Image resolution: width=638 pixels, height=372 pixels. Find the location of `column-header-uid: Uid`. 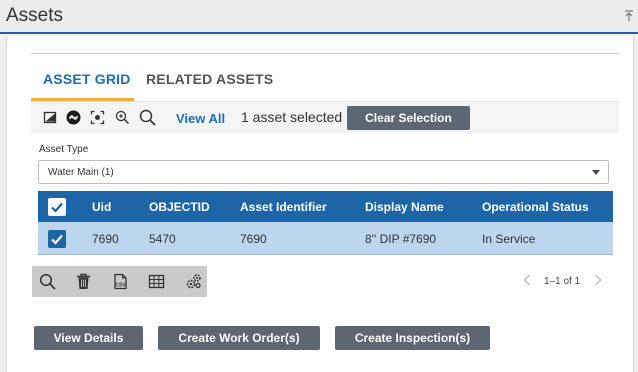

column-header-uid: Uid is located at coordinates (101, 207).